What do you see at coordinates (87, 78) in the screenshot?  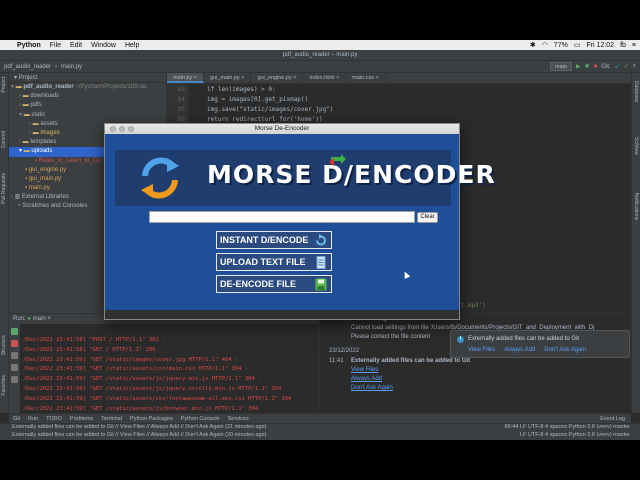 I see `project-panel-header: ▾ Project` at bounding box center [87, 78].